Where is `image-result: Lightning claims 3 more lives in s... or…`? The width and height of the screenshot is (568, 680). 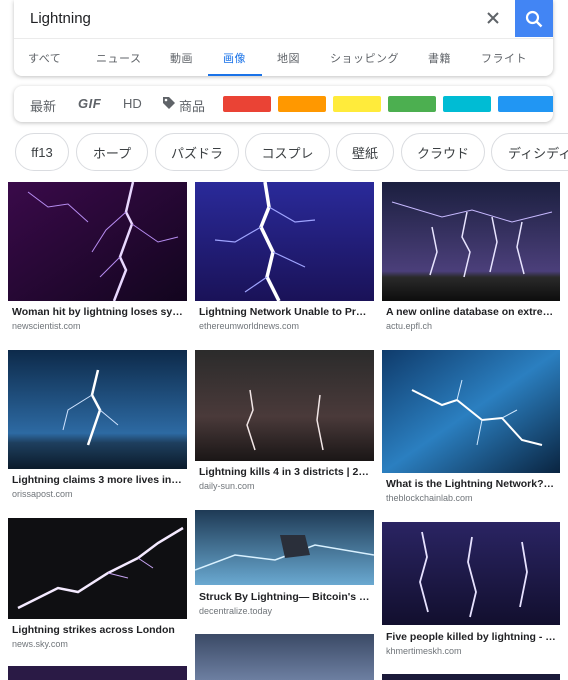 image-result: Lightning claims 3 more lives in s... or… is located at coordinates (97, 426).